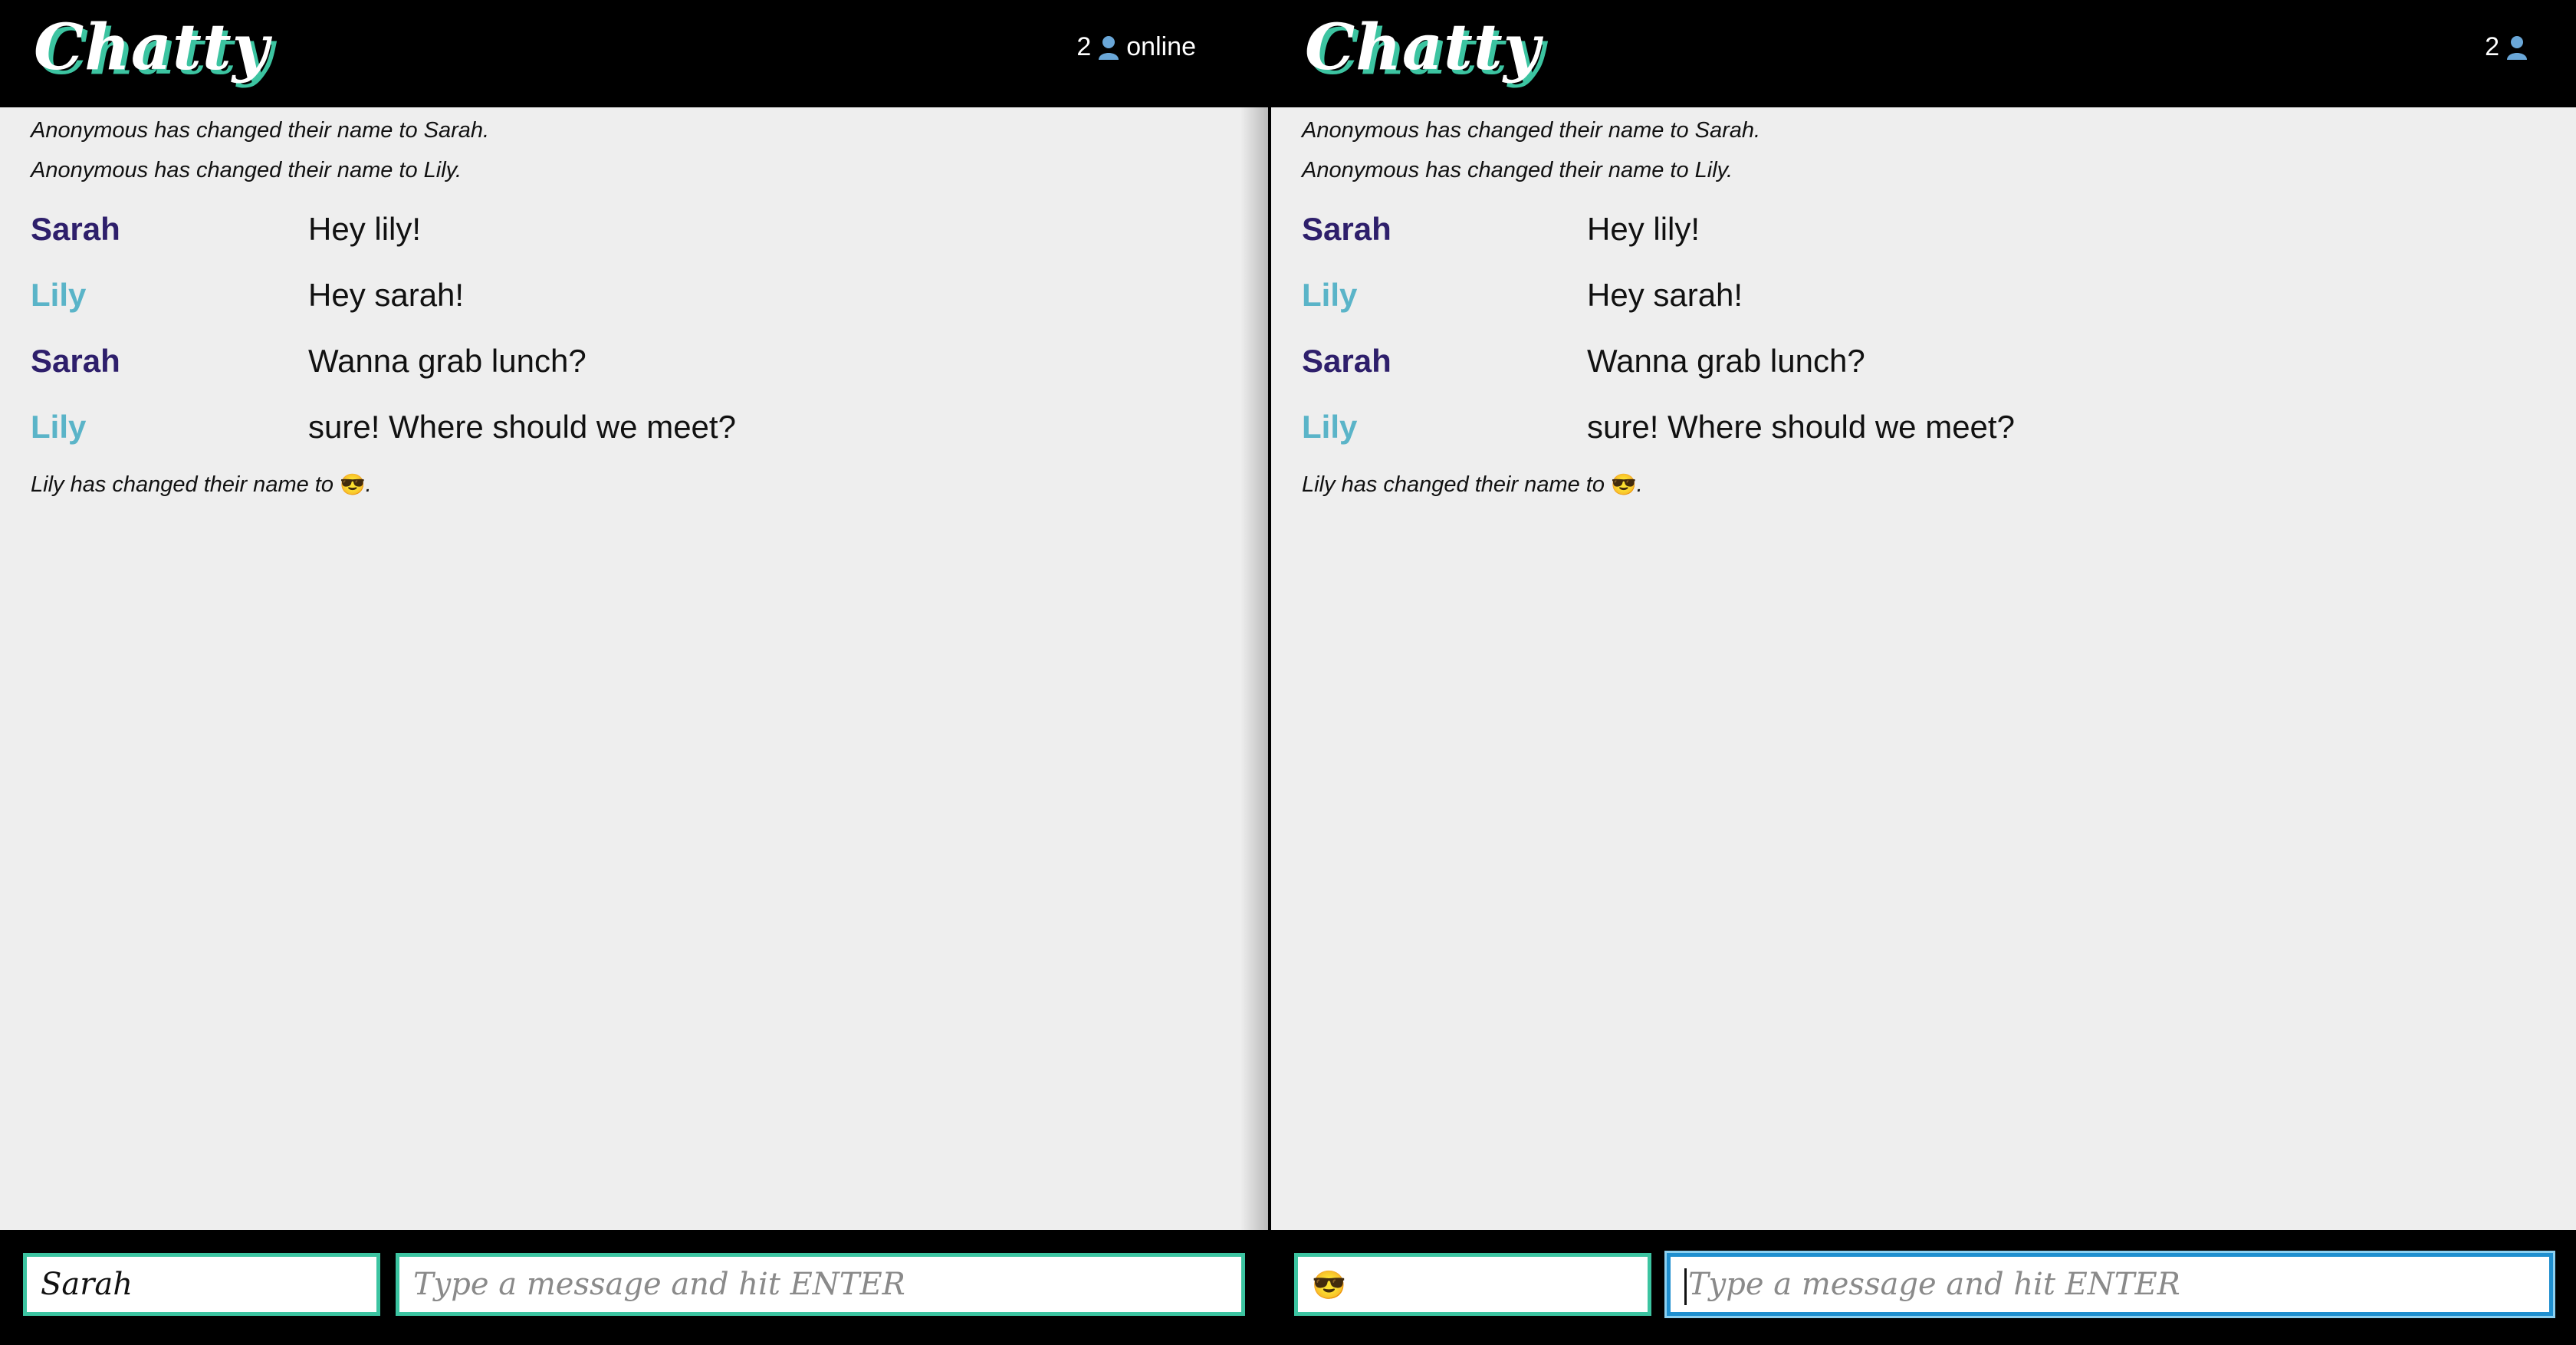 Image resolution: width=2576 pixels, height=1345 pixels. Describe the element at coordinates (634, 54) in the screenshot. I see `navbar: Chatty 2 online` at that location.